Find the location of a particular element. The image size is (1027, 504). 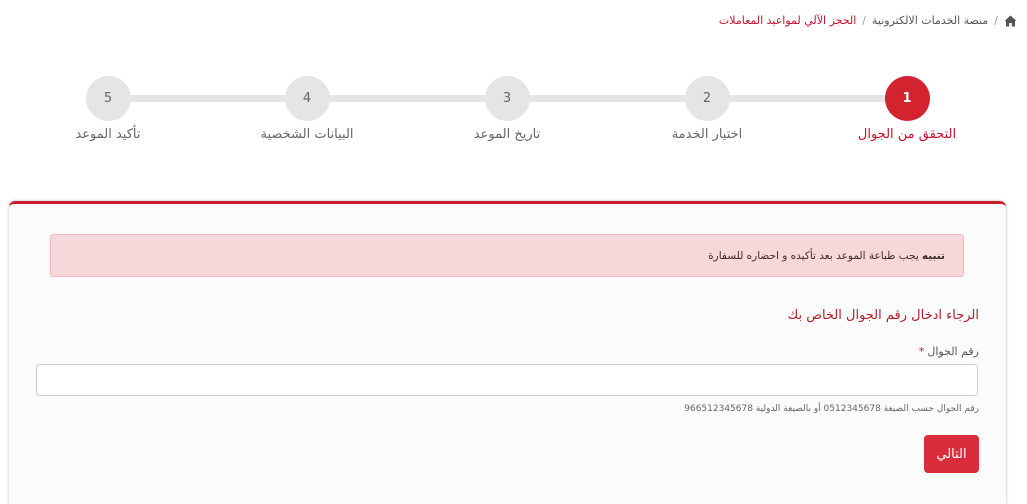

step-label: تأكيد الموعد is located at coordinates (108, 134).